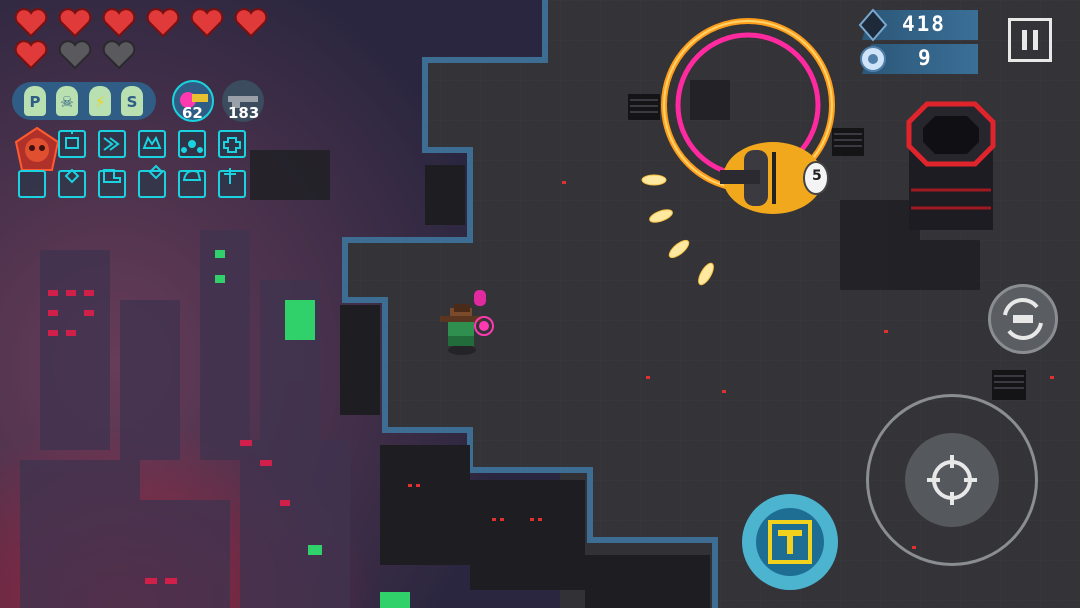 The width and height of the screenshot is (1080, 608). Describe the element at coordinates (244, 113) in the screenshot. I see `weapon-2-ammo: 183` at that location.